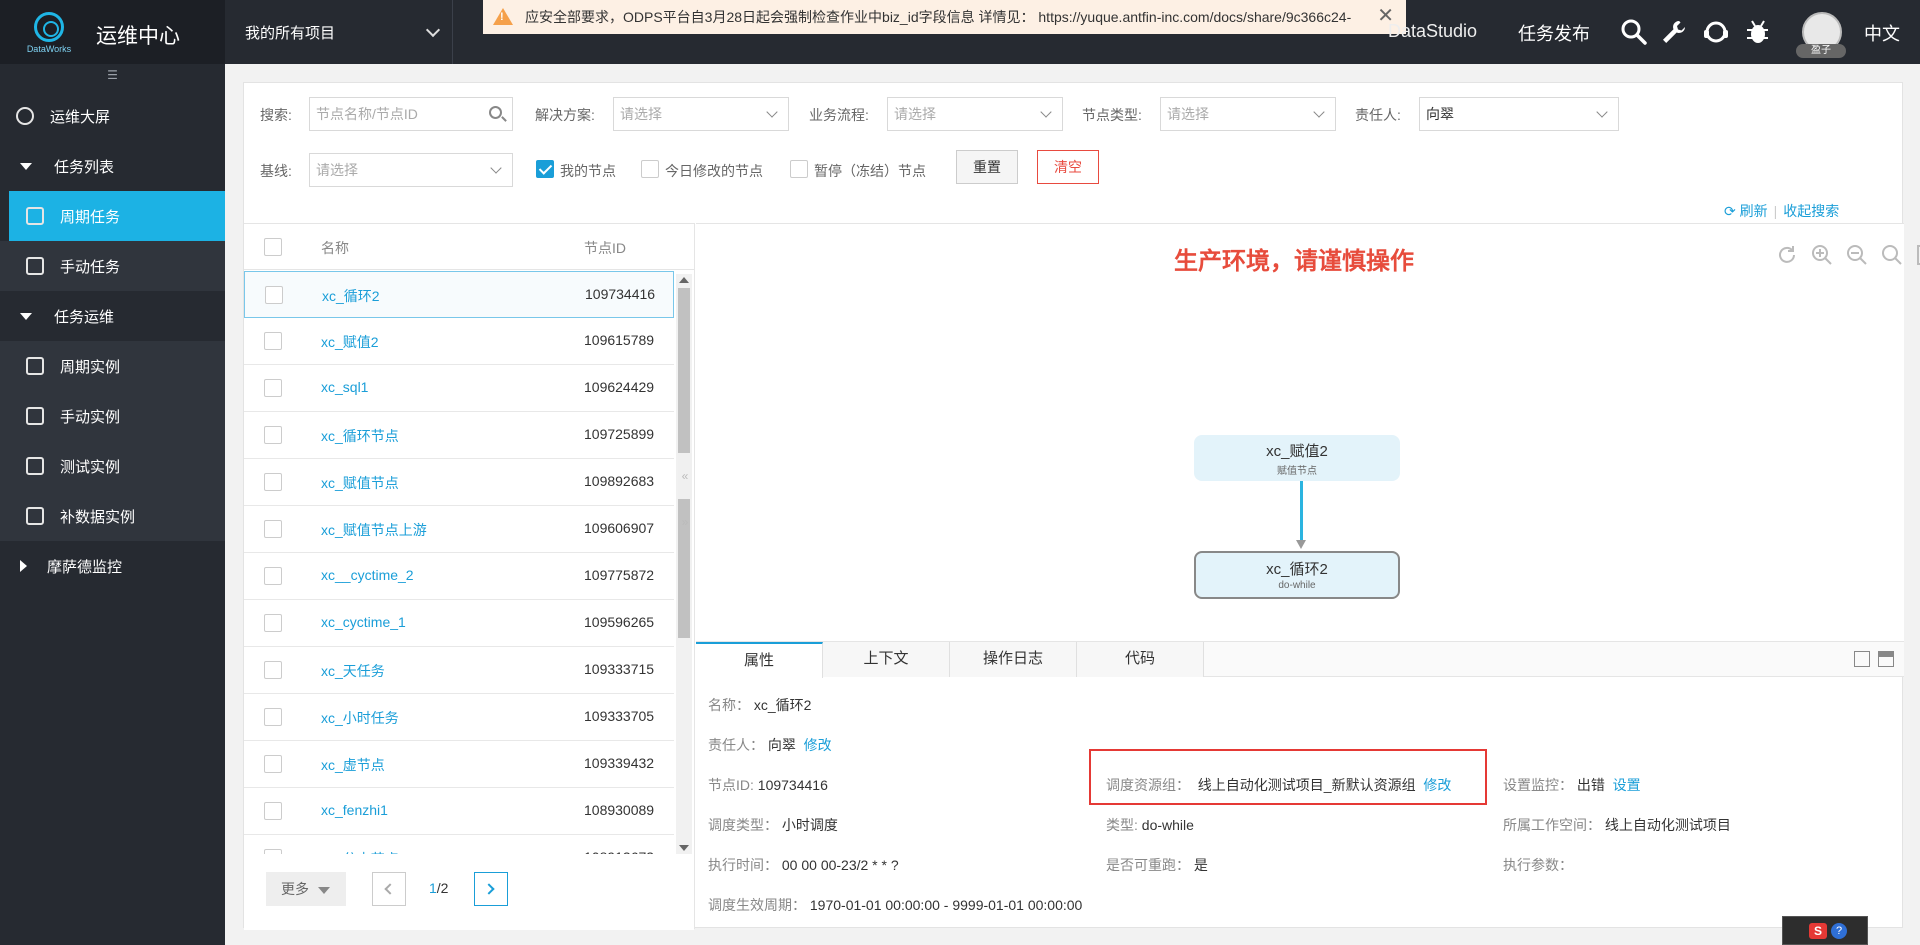 The image size is (1920, 945). Describe the element at coordinates (1746, 211) in the screenshot. I see `refresh-link: ⟳ 刷新` at that location.